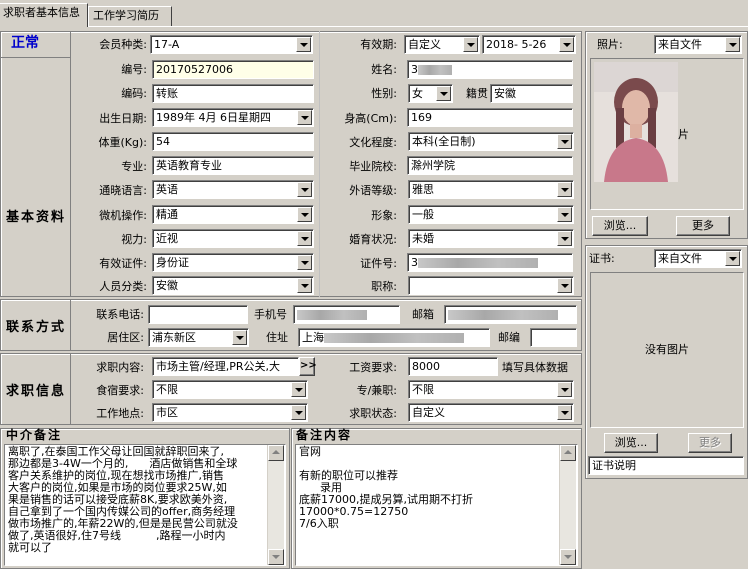 Image resolution: width=748 pixels, height=569 pixels. I want to click on weight-field: 54, so click(233, 141).